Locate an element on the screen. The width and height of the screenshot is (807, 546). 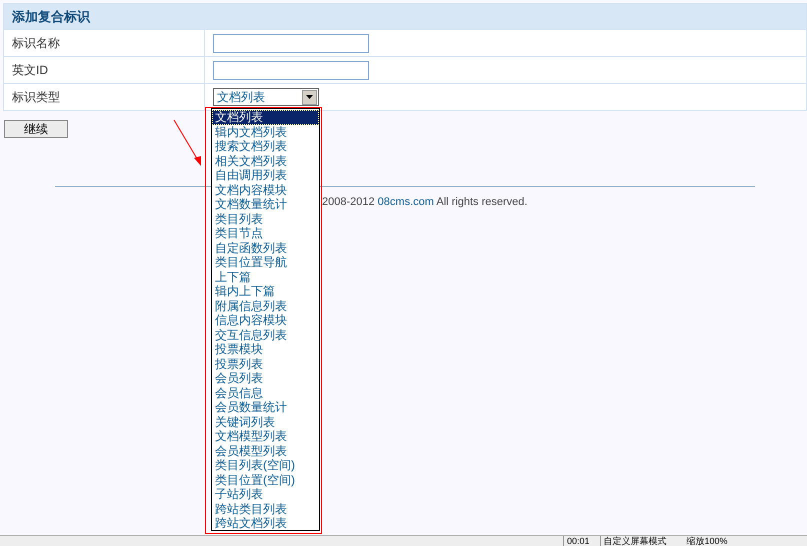
option-item: 信息内容模块 is located at coordinates (265, 320).